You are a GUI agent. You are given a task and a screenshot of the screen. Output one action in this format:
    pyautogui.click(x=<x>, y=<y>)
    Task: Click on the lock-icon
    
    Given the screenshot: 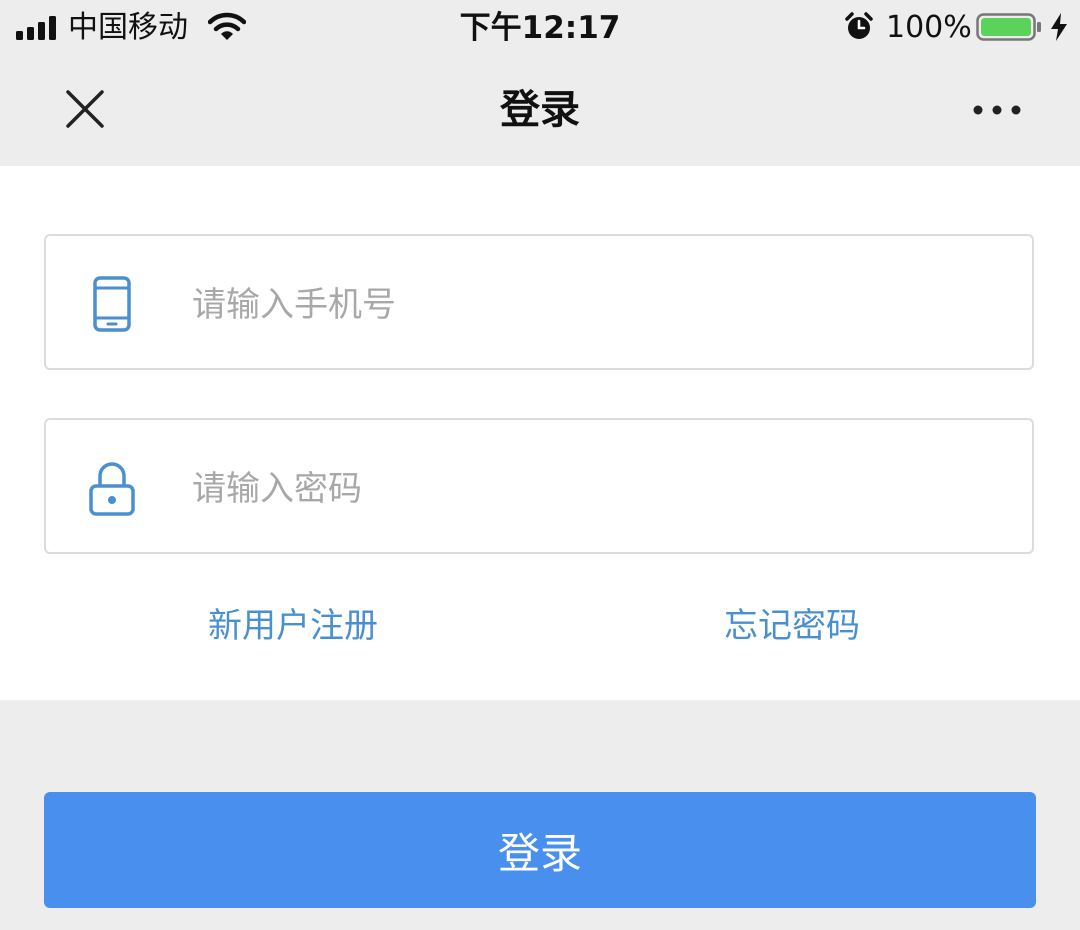 What is the action you would take?
    pyautogui.click(x=112, y=489)
    